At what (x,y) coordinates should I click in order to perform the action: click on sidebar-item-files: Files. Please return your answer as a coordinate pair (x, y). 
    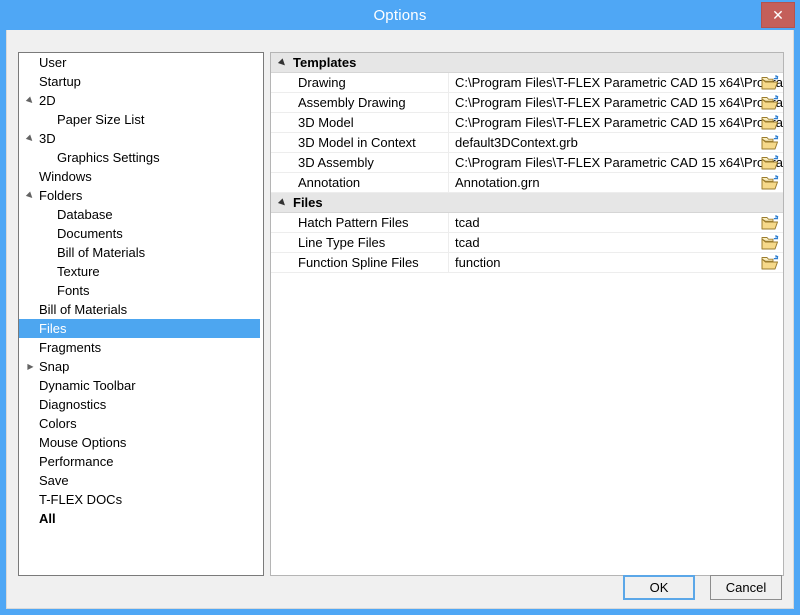
    Looking at the image, I should click on (139, 328).